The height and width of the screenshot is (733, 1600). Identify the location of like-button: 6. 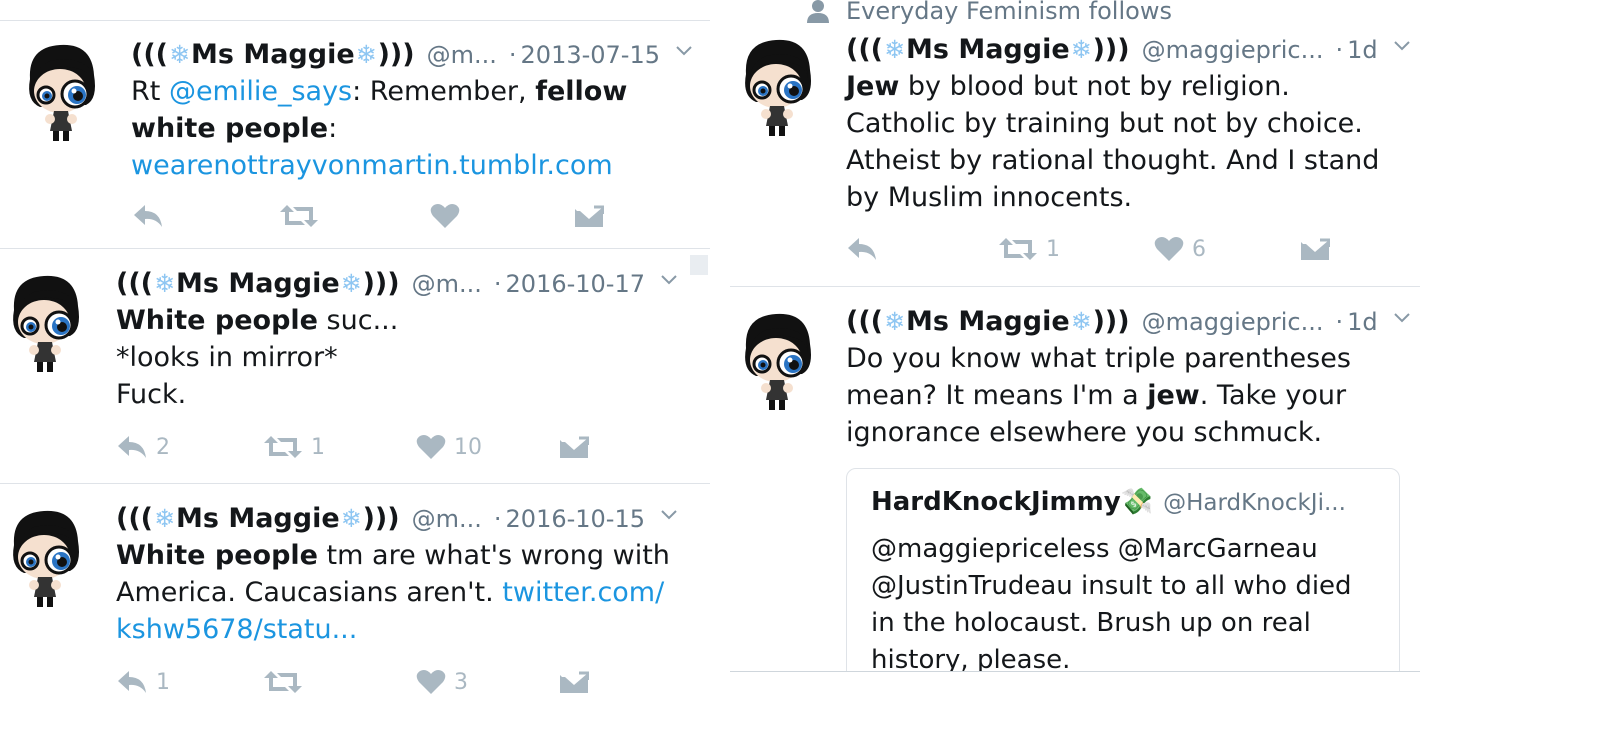
(1180, 249).